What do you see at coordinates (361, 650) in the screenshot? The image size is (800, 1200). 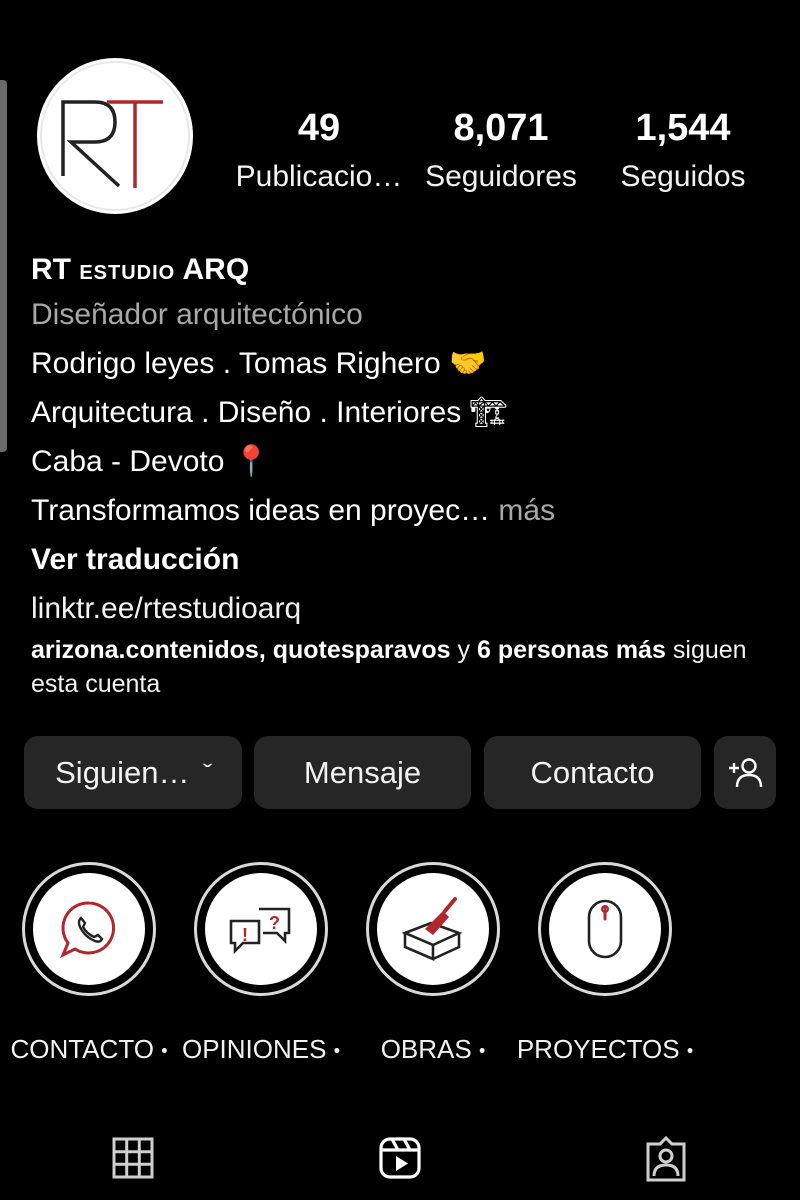 I see `follower-user-2: quotesparavos` at bounding box center [361, 650].